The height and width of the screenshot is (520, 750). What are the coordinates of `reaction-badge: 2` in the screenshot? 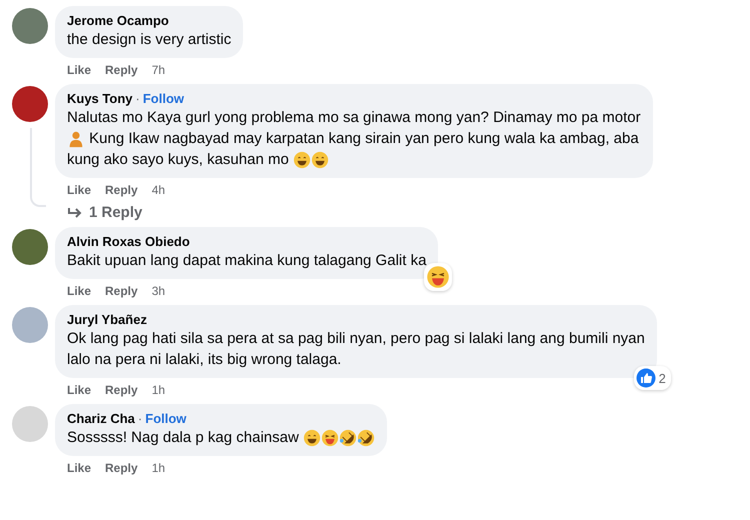 It's located at (652, 378).